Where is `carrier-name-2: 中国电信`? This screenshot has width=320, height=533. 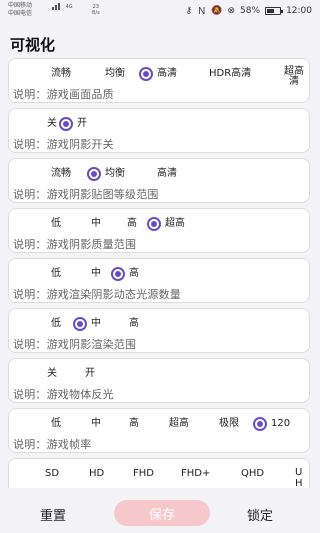
carrier-name-2: 中国电信 is located at coordinates (20, 13).